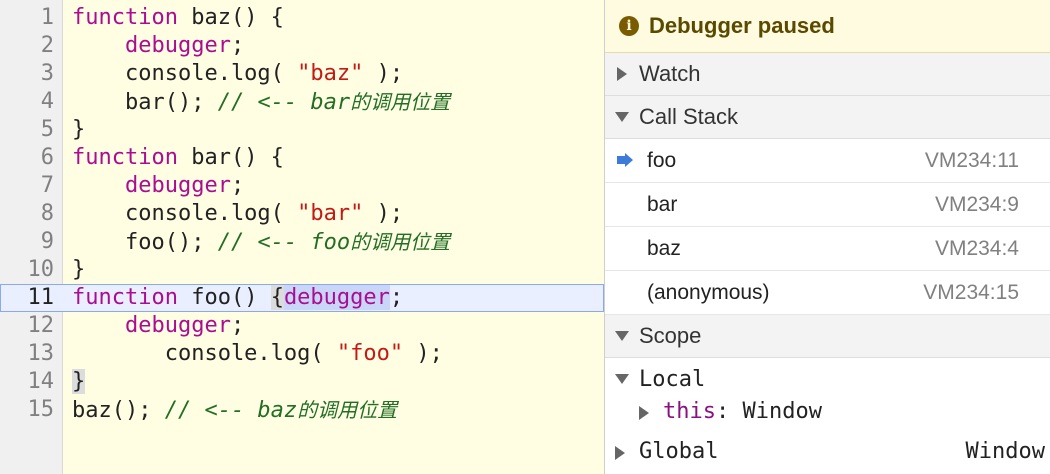  I want to click on code-text: console.log( "foo" );, so click(257, 354).